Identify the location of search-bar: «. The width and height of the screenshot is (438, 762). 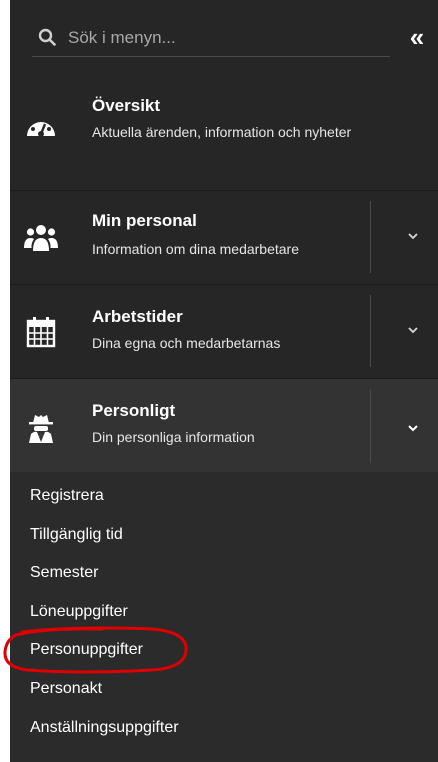
(224, 39).